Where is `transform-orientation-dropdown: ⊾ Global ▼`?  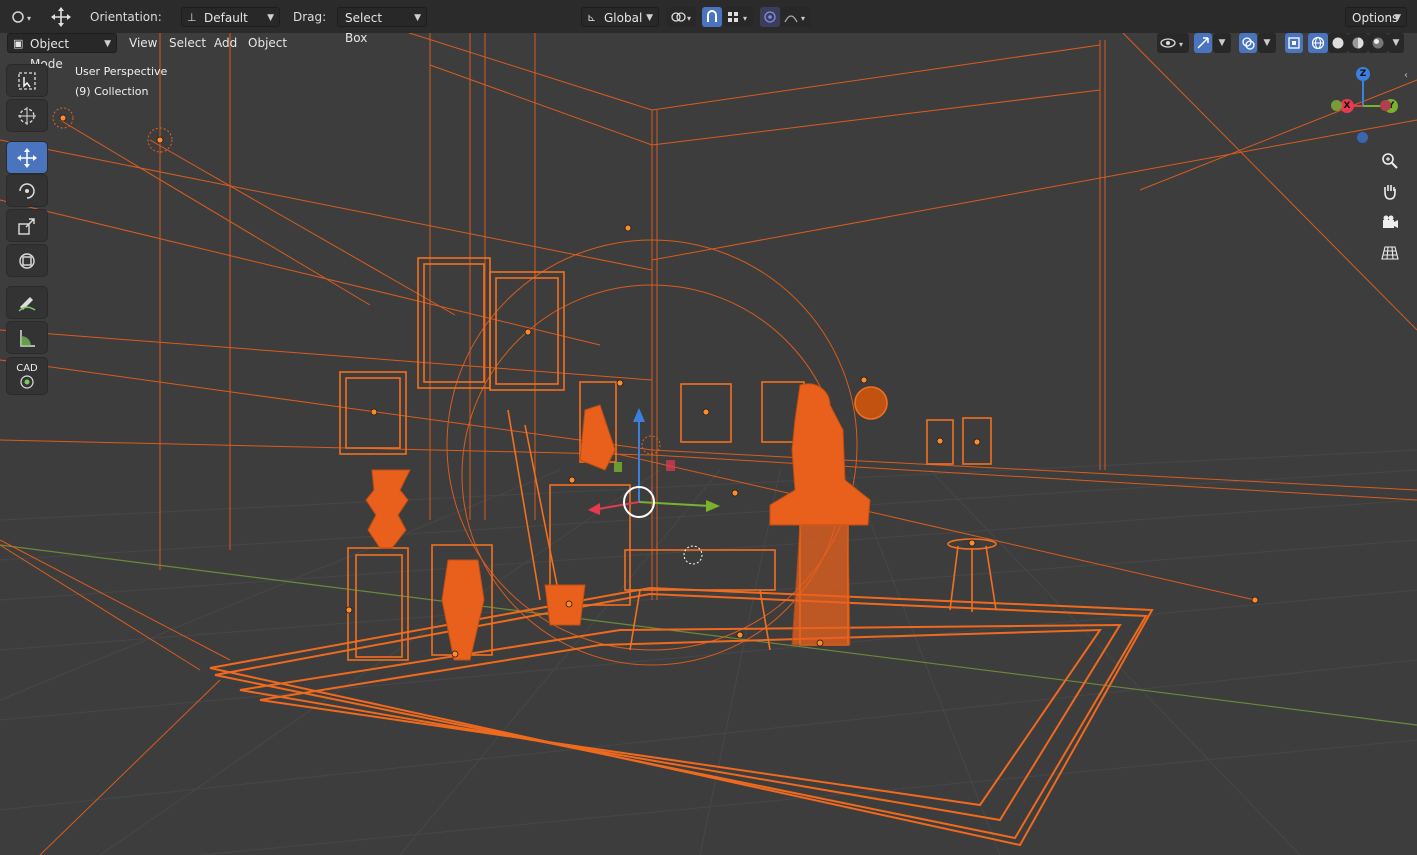
transform-orientation-dropdown: ⊾ Global ▼ is located at coordinates (620, 17).